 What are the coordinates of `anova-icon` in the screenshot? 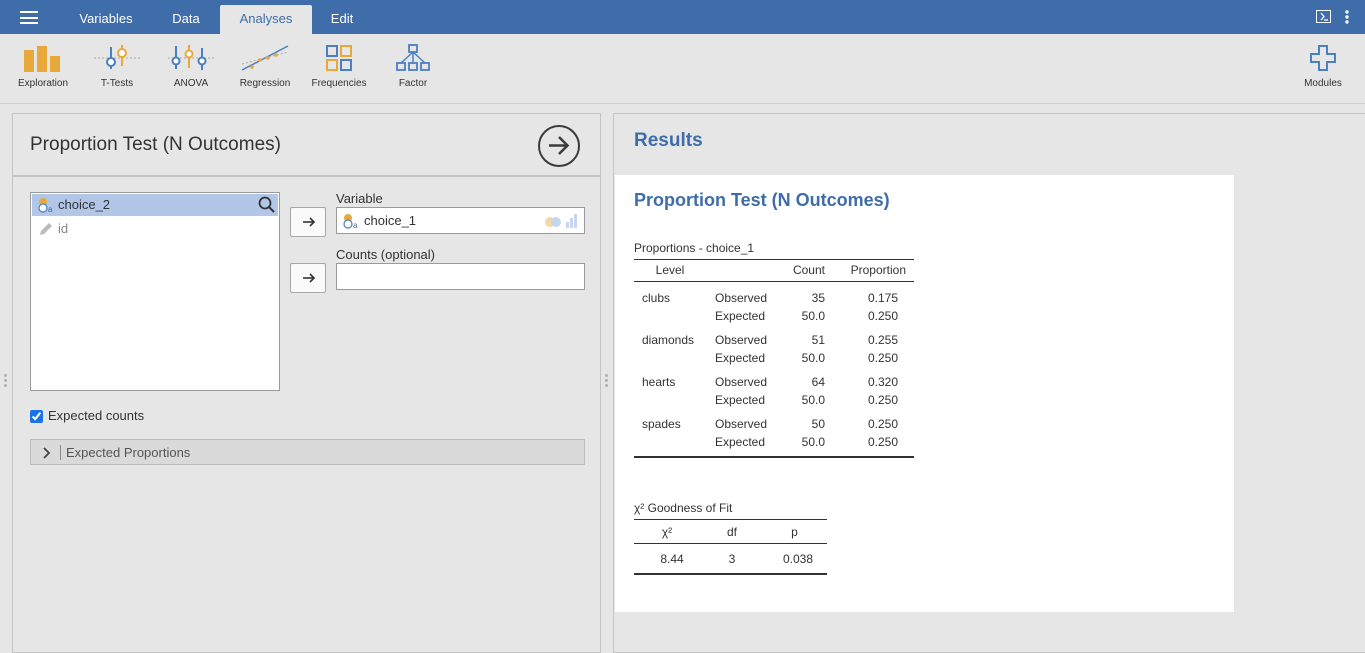 It's located at (191, 57).